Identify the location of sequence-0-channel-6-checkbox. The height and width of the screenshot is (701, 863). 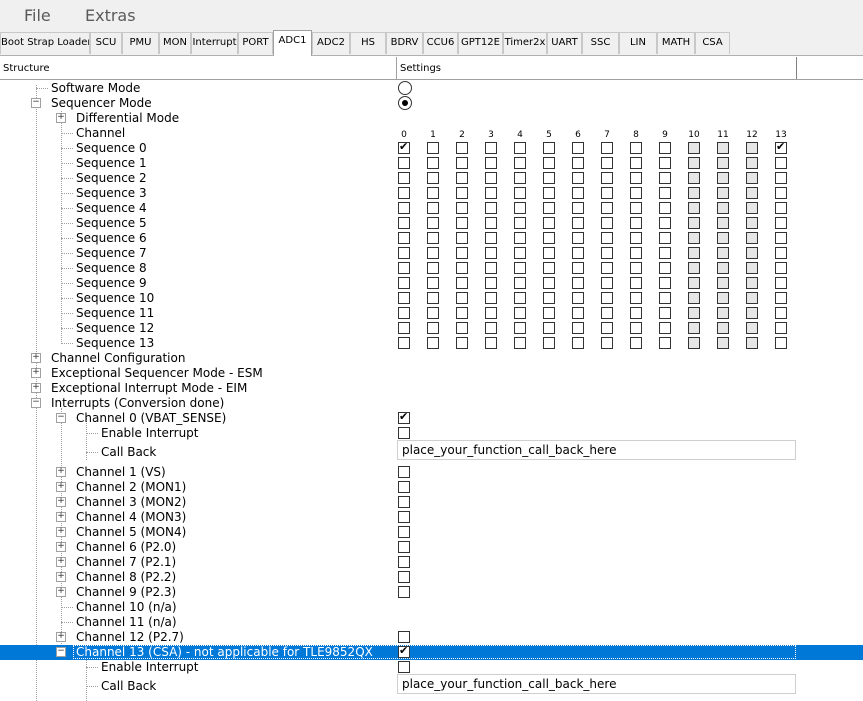
(578, 148).